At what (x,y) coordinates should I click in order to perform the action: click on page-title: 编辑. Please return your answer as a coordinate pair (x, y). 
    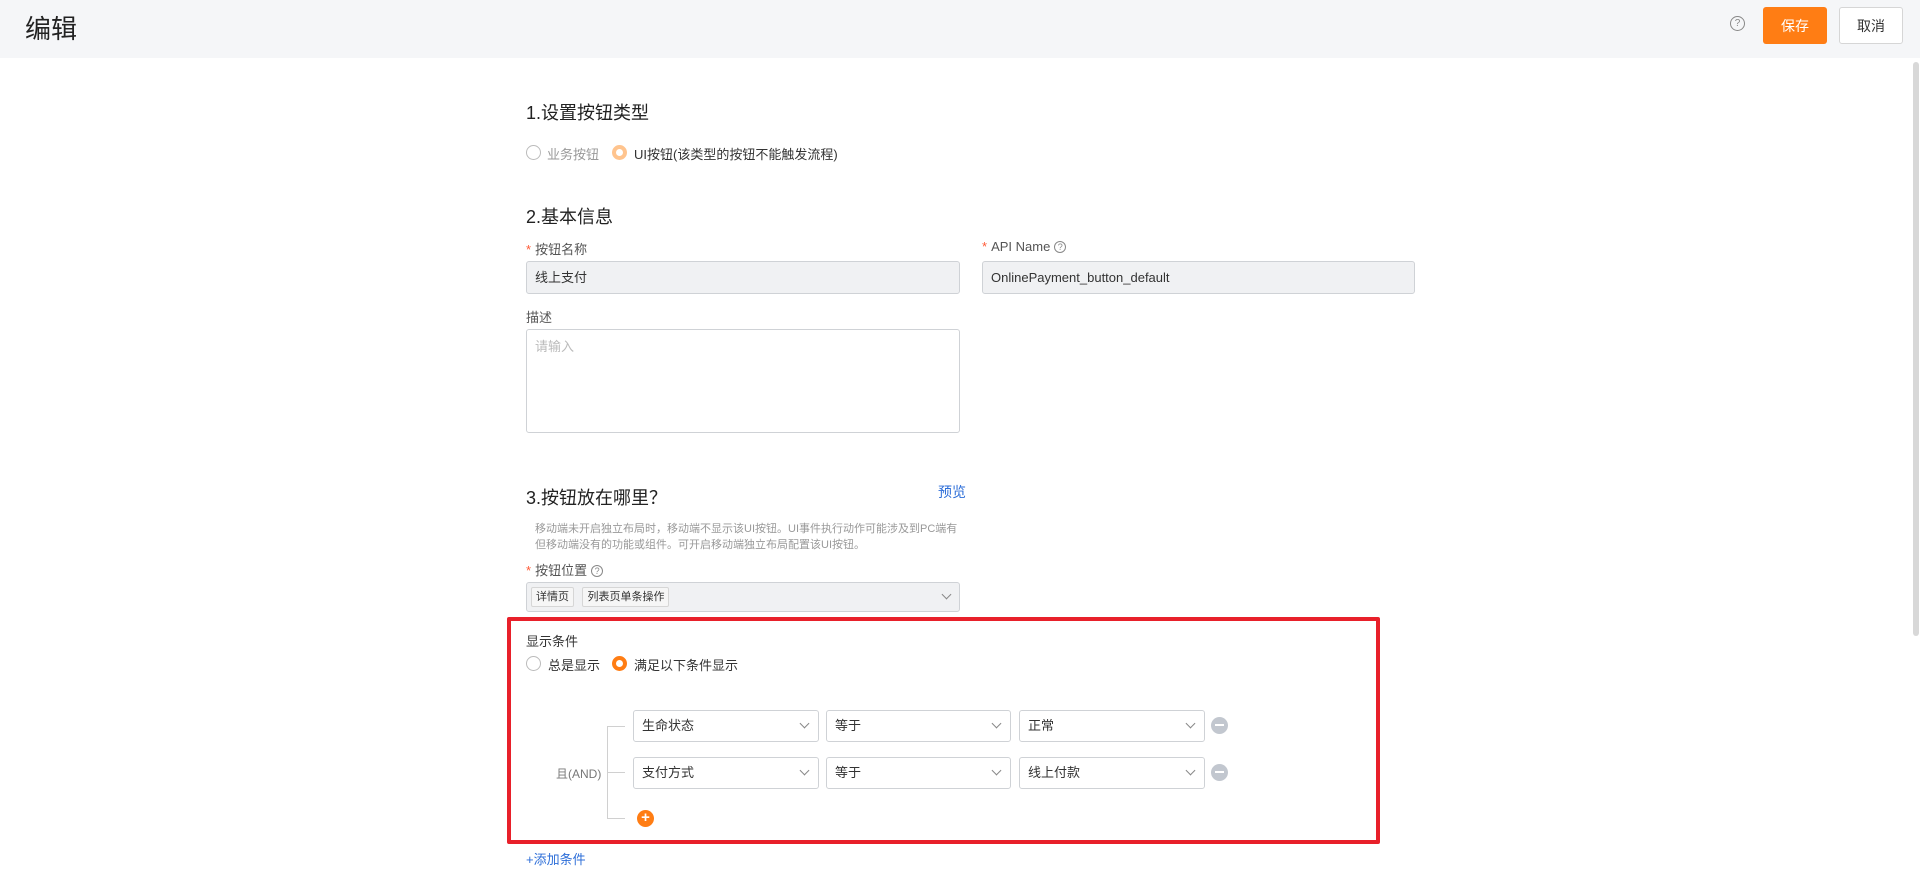
    Looking at the image, I should click on (51, 29).